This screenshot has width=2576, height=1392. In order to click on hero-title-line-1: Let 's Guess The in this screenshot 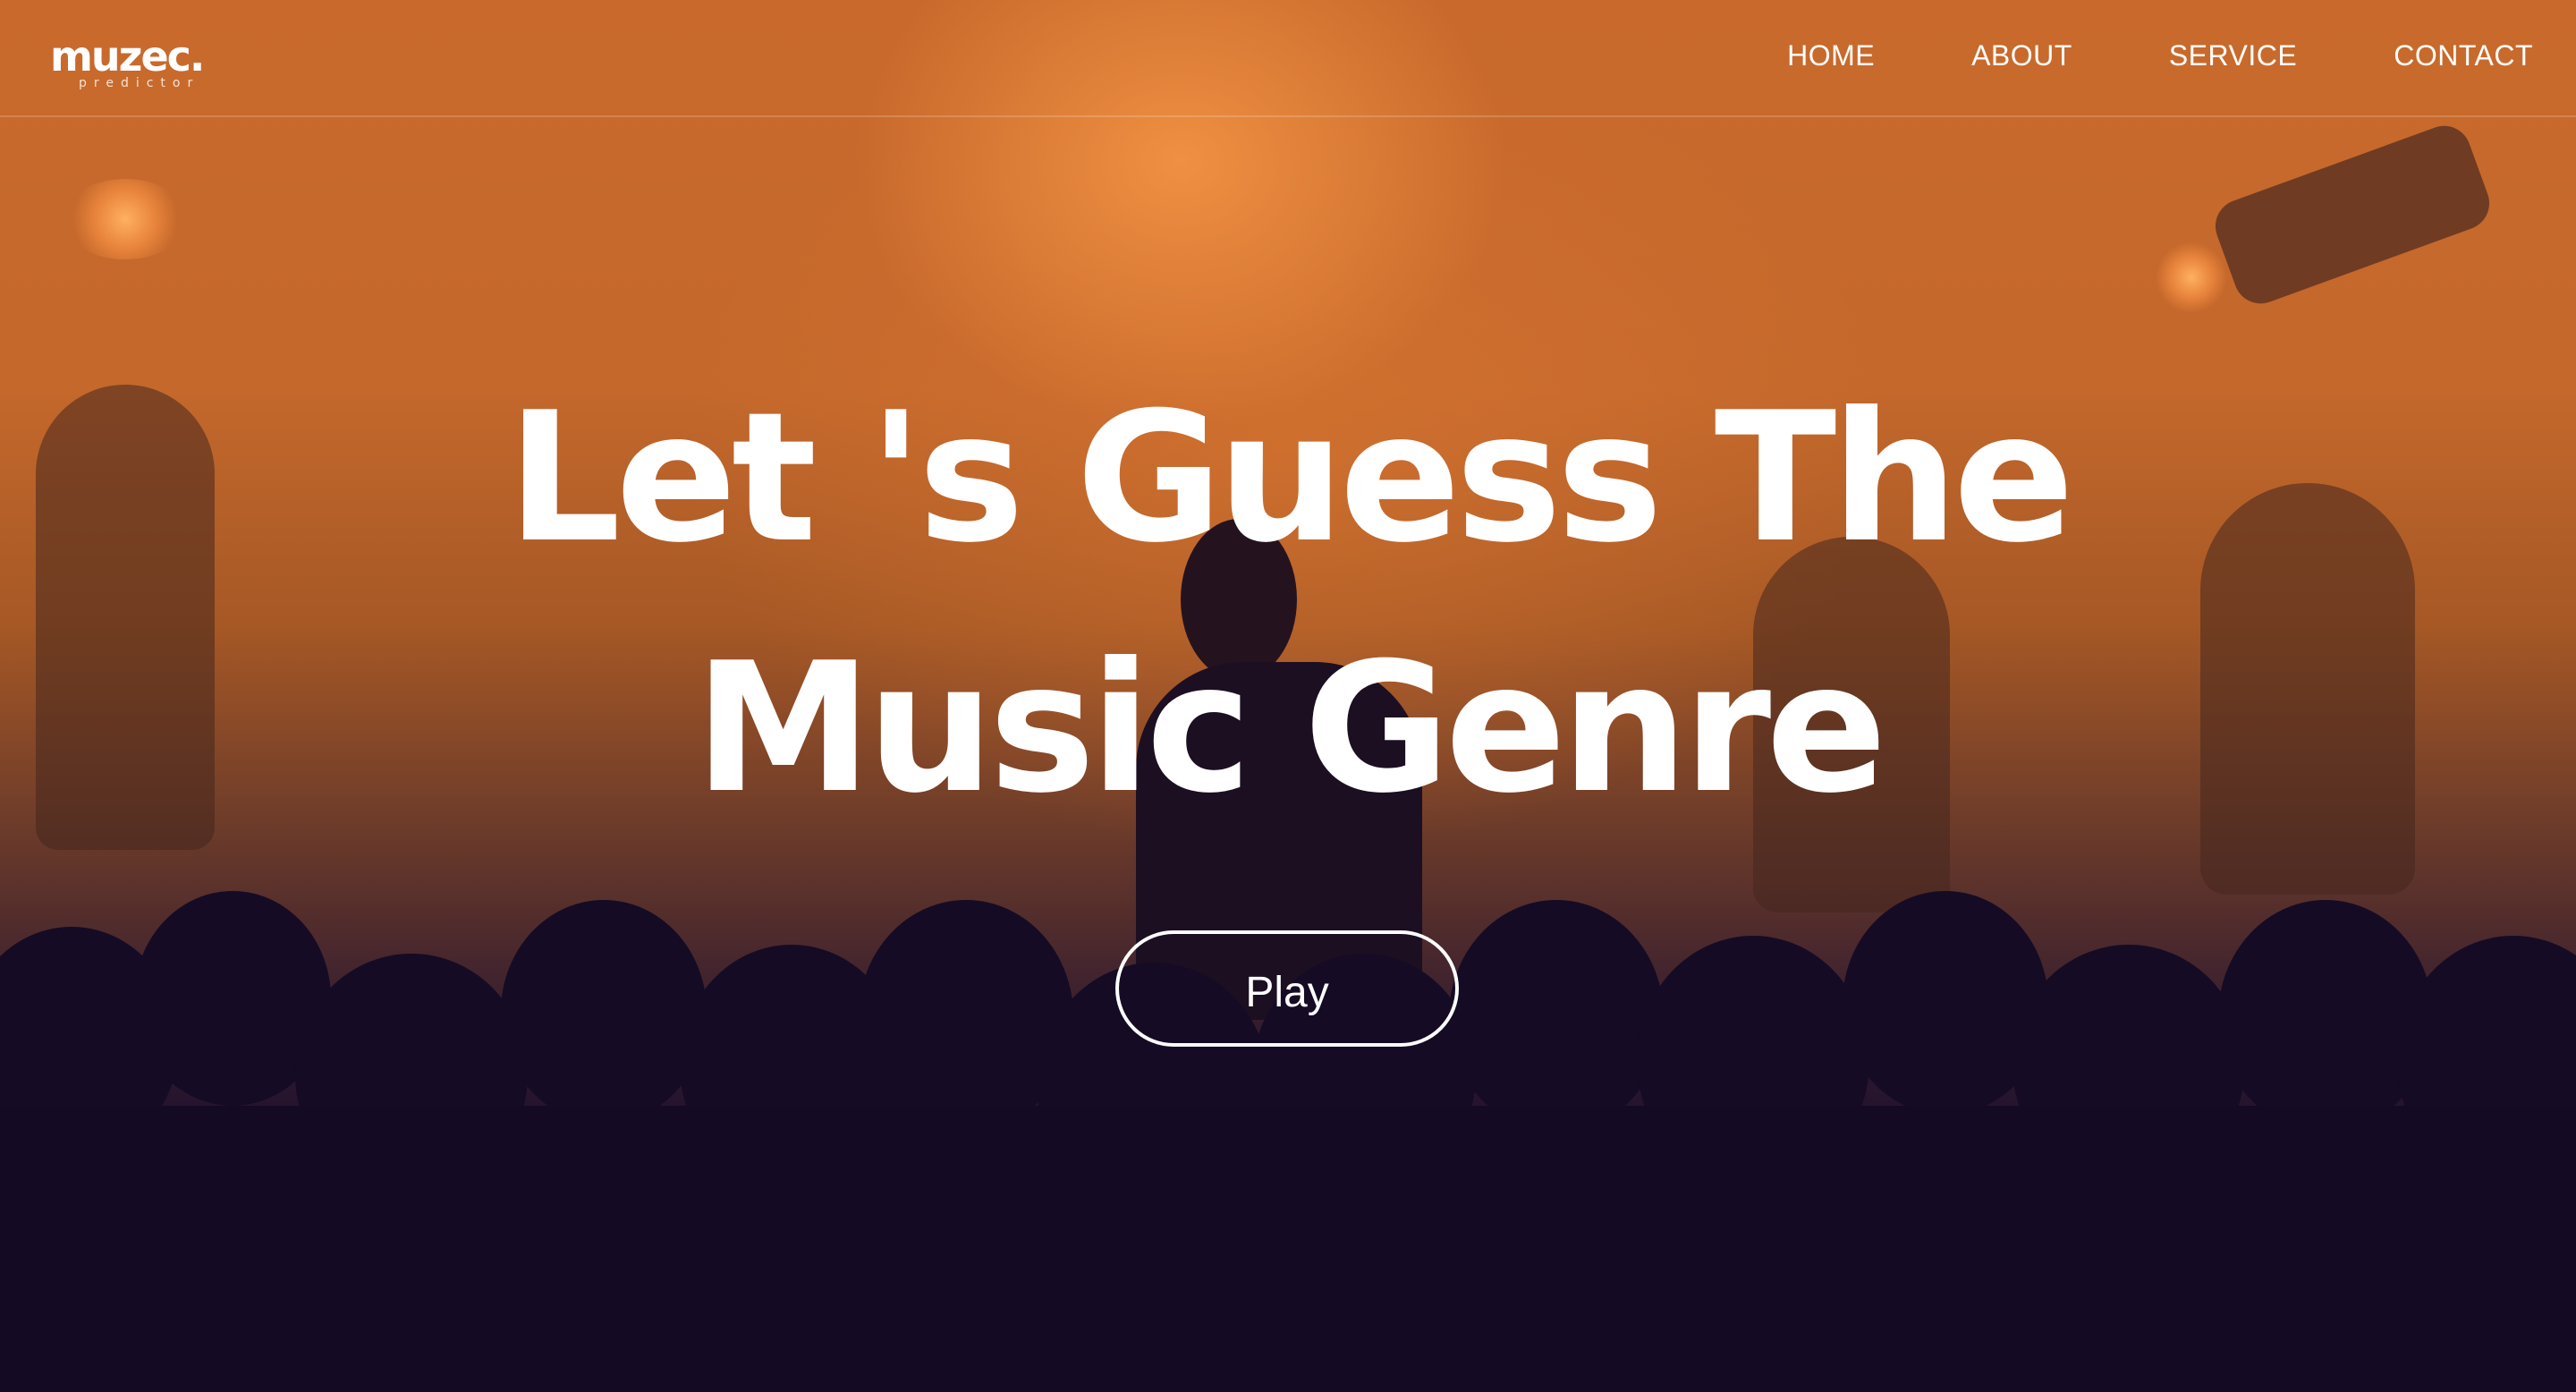, I will do `click(1290, 478)`.